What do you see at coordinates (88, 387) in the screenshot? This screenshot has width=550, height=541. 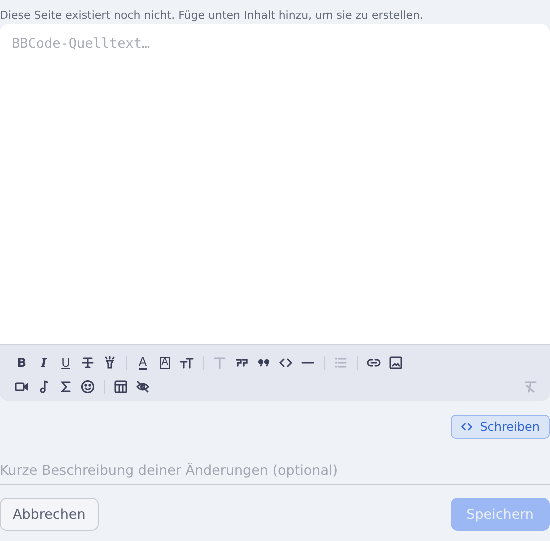 I see `smiley-icon` at bounding box center [88, 387].